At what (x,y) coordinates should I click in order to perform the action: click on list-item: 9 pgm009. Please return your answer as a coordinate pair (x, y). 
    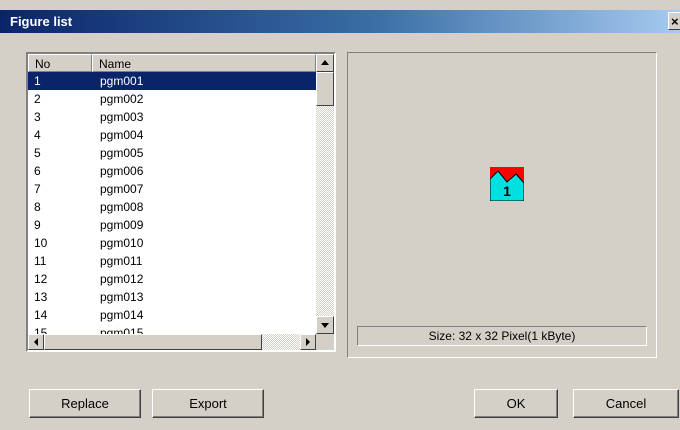
    Looking at the image, I should click on (172, 225).